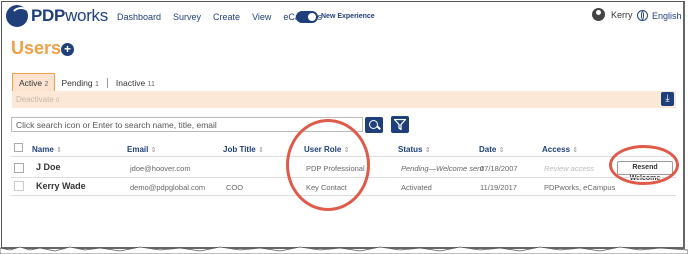  Describe the element at coordinates (642, 15) in the screenshot. I see `globe-icon` at that location.